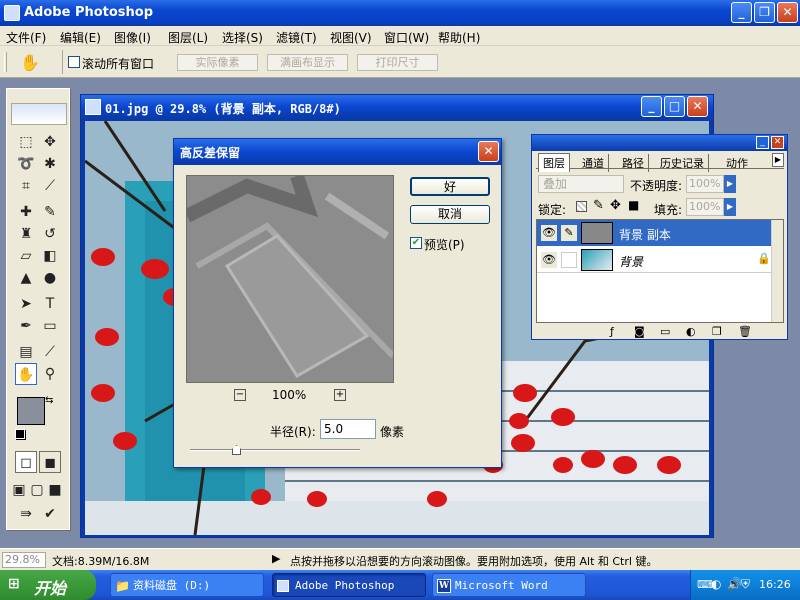  What do you see at coordinates (26, 37) in the screenshot?
I see `menu-file: 文件(F)` at bounding box center [26, 37].